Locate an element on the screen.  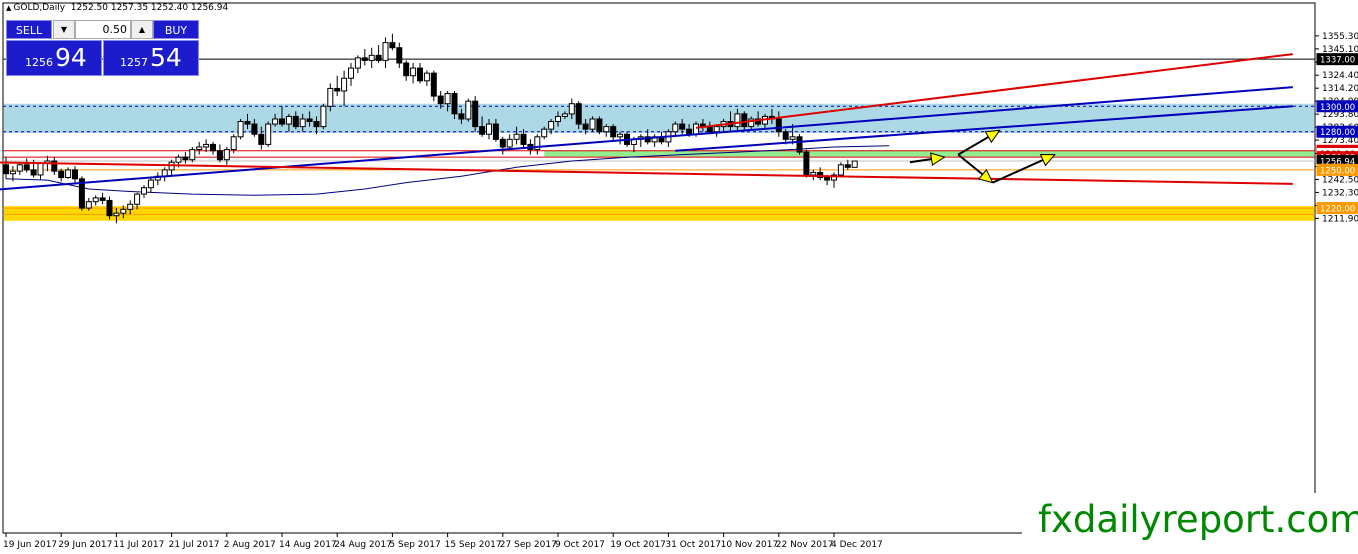
price-tag: 1280.00 is located at coordinates (1337, 131).